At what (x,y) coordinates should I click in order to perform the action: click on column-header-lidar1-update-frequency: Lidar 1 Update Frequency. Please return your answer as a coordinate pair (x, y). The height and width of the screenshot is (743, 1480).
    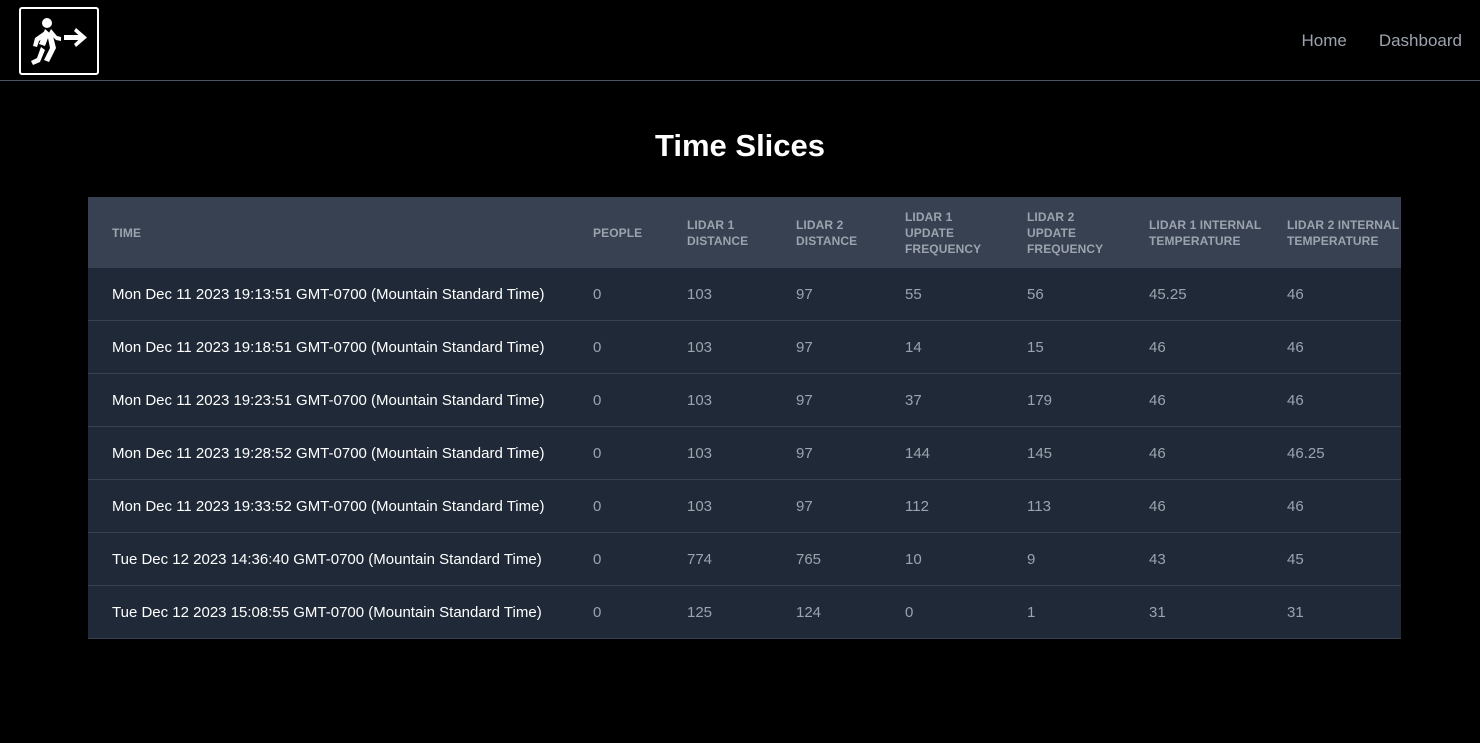
    Looking at the image, I should click on (942, 232).